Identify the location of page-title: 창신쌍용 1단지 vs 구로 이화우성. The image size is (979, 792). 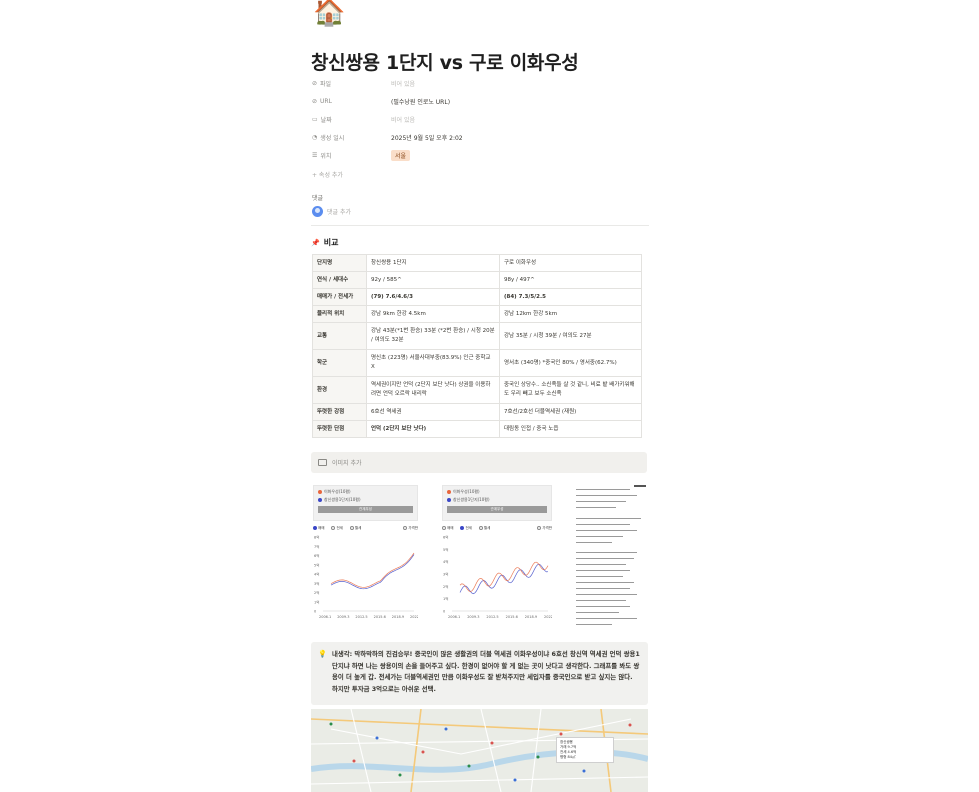
(445, 61).